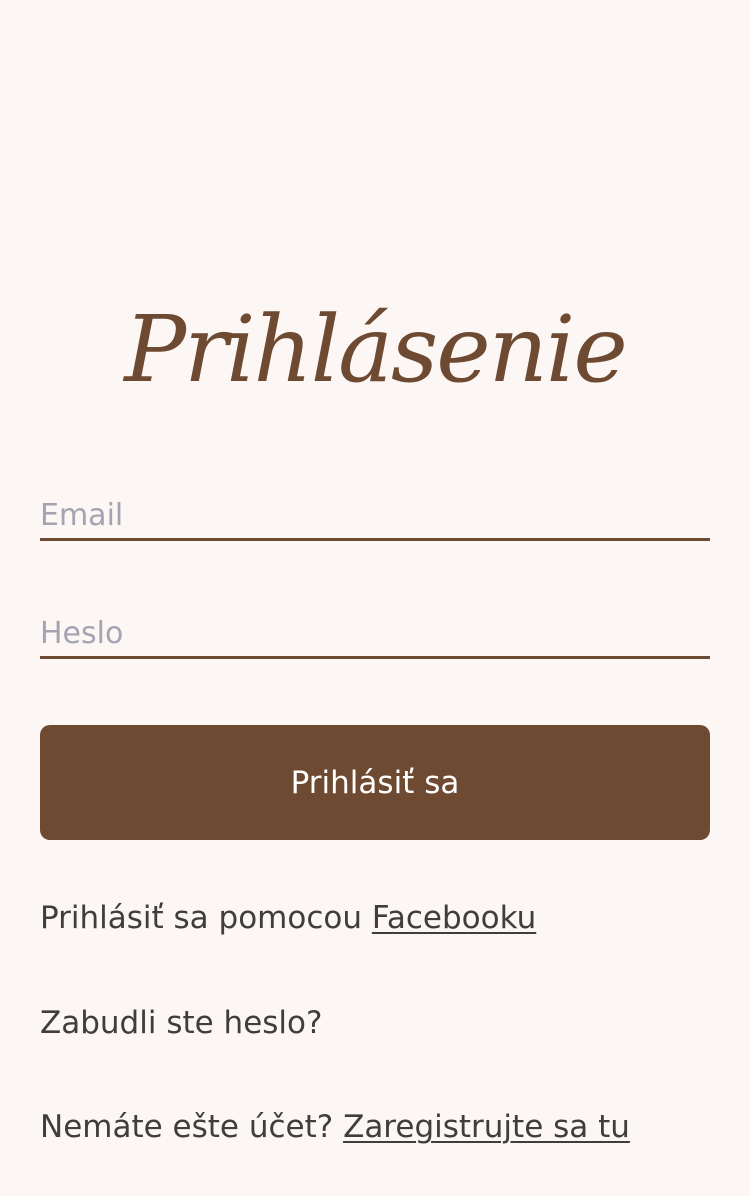 Image resolution: width=750 pixels, height=1196 pixels. I want to click on forgot-password-link: Zabudli ste heslo?, so click(181, 1023).